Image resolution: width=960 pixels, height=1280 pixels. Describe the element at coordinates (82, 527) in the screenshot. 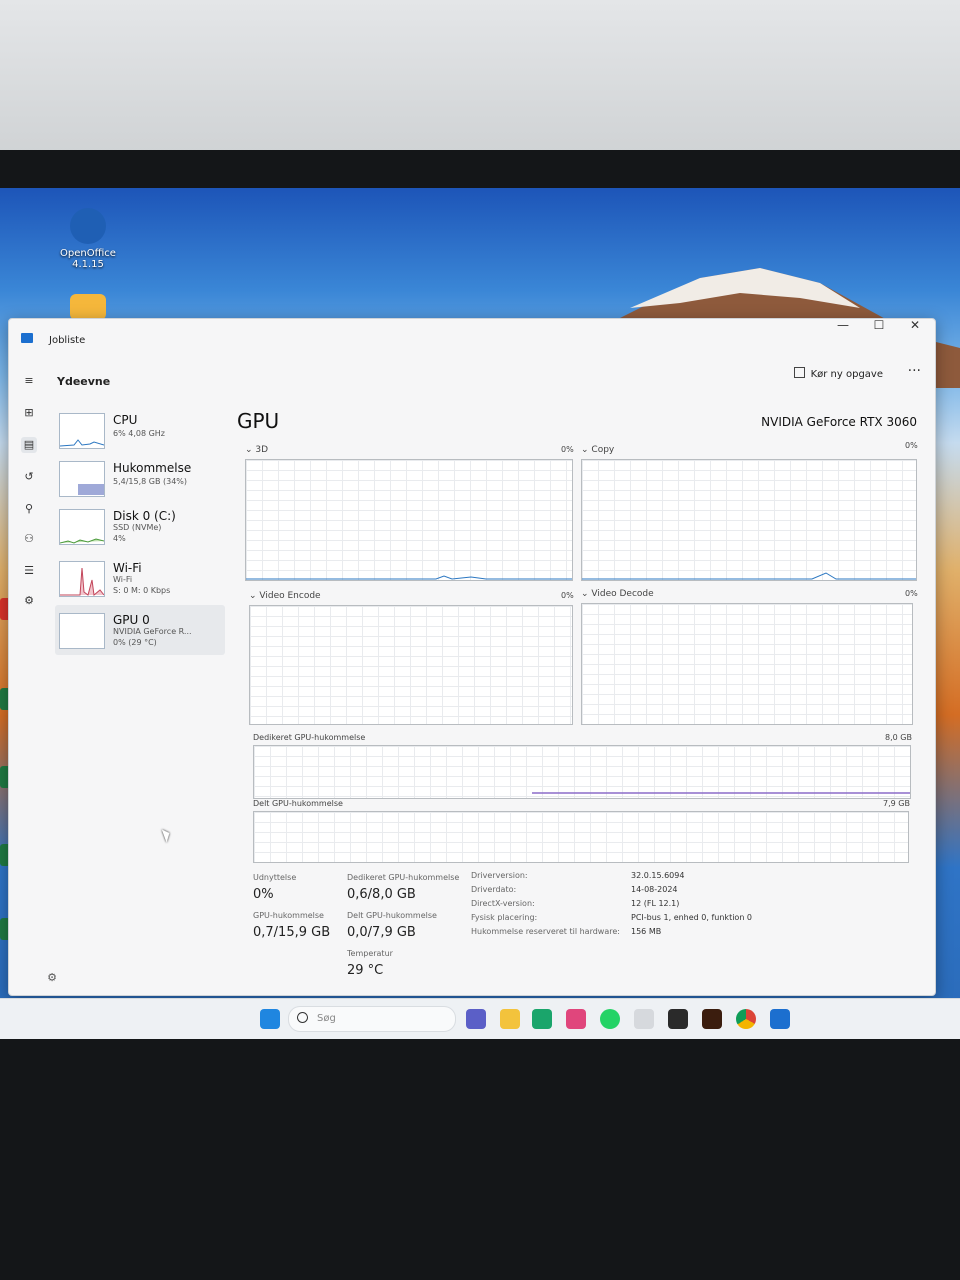

I see `disk-thumbnail-graph` at that location.